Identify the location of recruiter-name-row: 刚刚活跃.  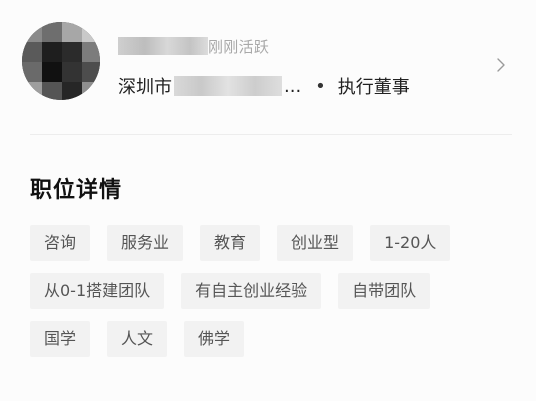
(193, 46).